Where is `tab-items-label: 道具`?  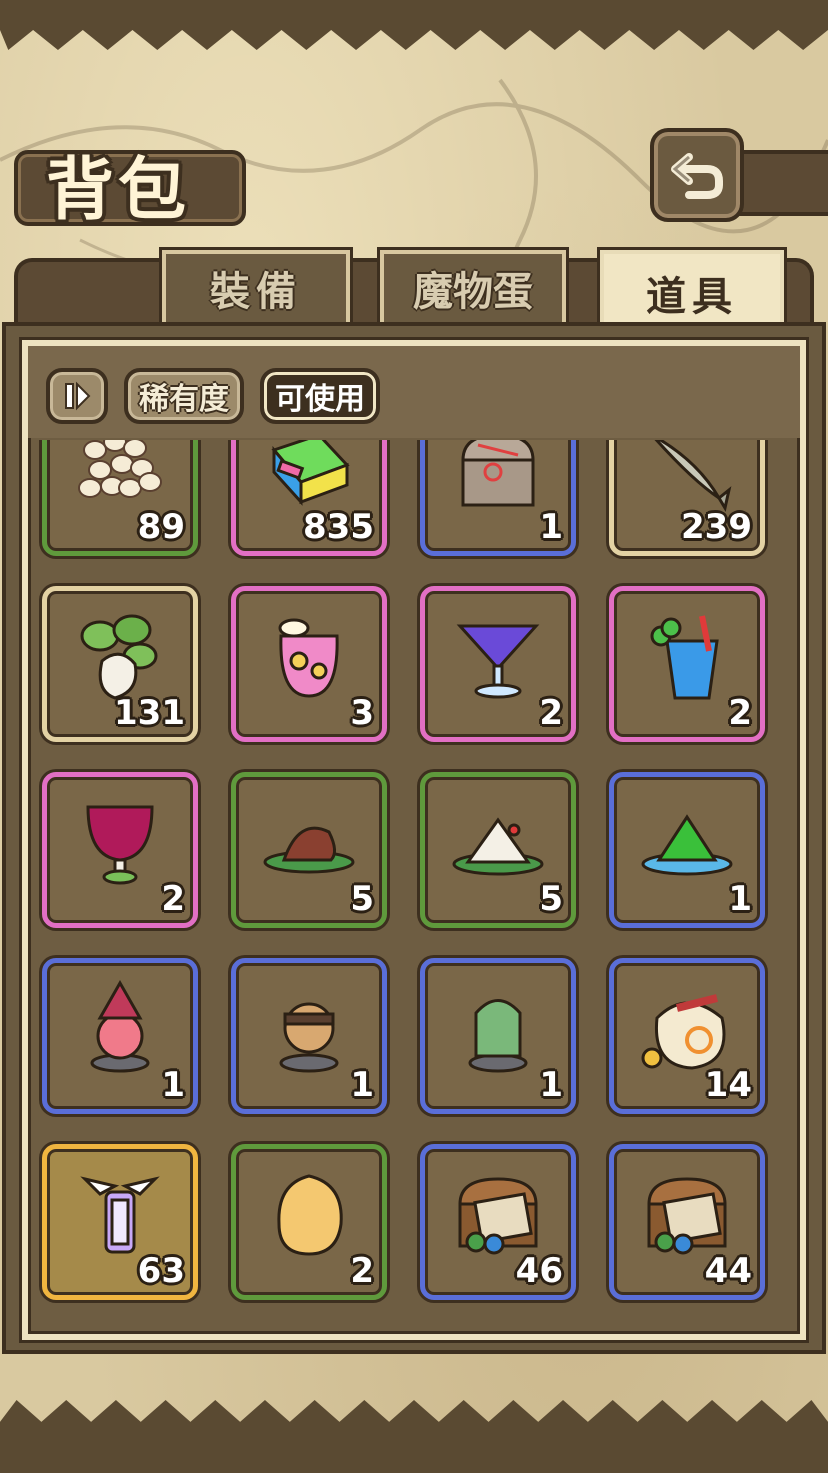
tab-items-label: 道具 is located at coordinates (692, 297).